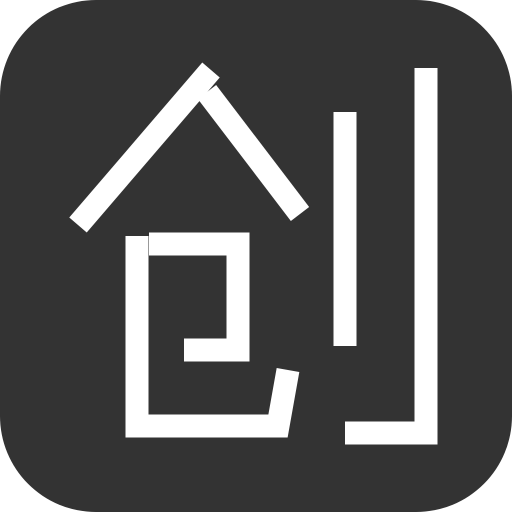  Describe the element at coordinates (199, 297) in the screenshot. I see `glyph-stroke-hook` at that location.